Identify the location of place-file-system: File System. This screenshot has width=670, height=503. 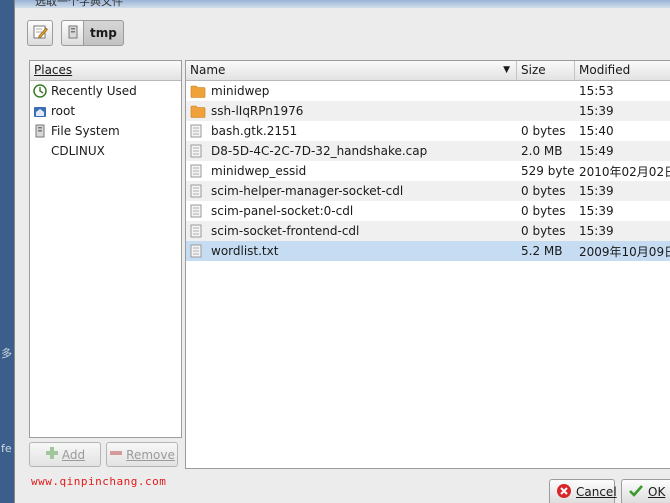
(105, 131).